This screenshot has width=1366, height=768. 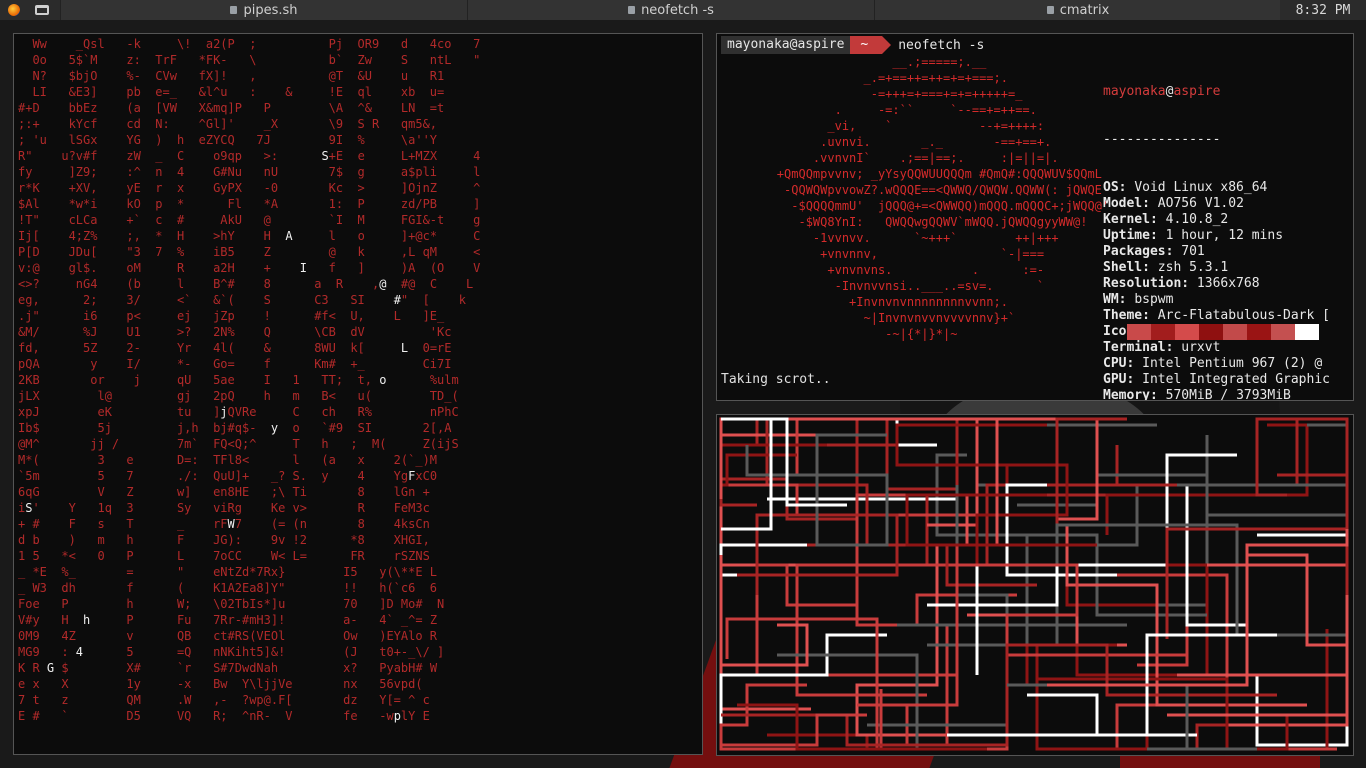 I want to click on matrix-line: _ *E %_ = " eNtZd*7Rx} I5 y(\**E L, so click(x=228, y=572).